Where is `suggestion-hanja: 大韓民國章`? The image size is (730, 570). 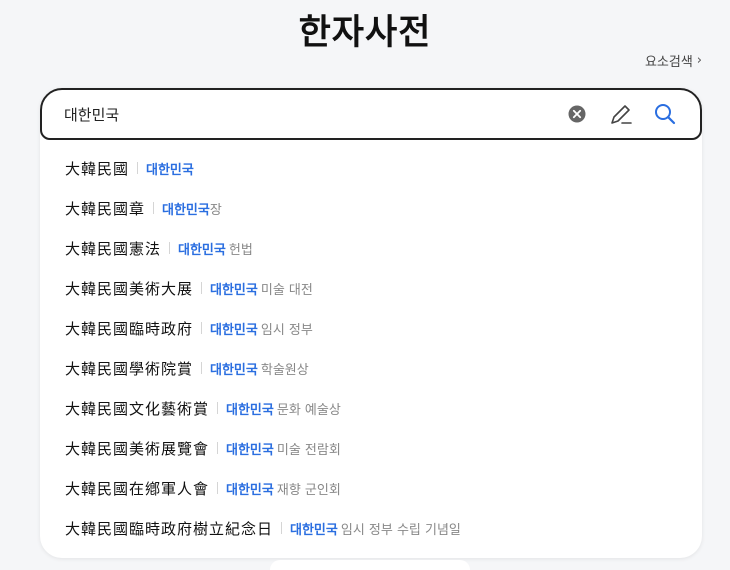
suggestion-hanja: 大韓民國章 is located at coordinates (105, 208).